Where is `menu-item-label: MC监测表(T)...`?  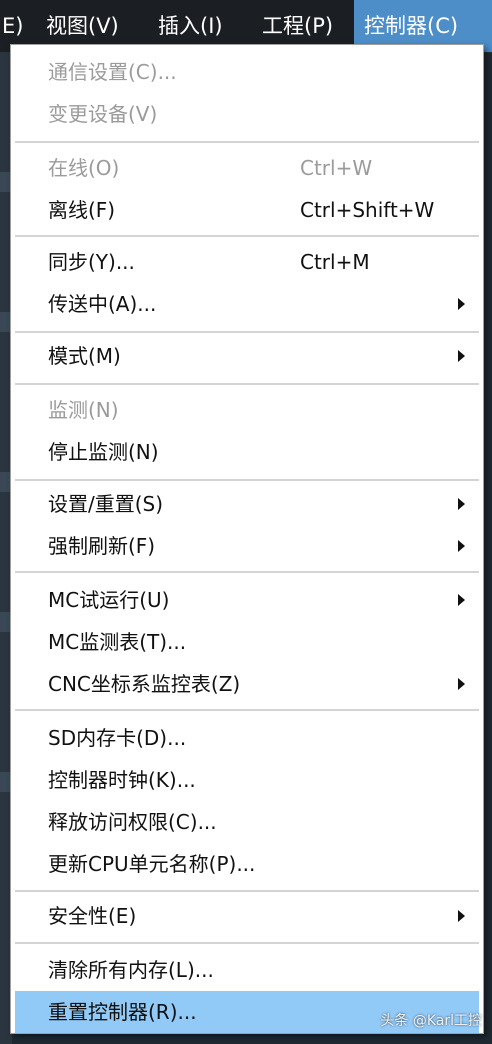
menu-item-label: MC监测表(T)... is located at coordinates (117, 642).